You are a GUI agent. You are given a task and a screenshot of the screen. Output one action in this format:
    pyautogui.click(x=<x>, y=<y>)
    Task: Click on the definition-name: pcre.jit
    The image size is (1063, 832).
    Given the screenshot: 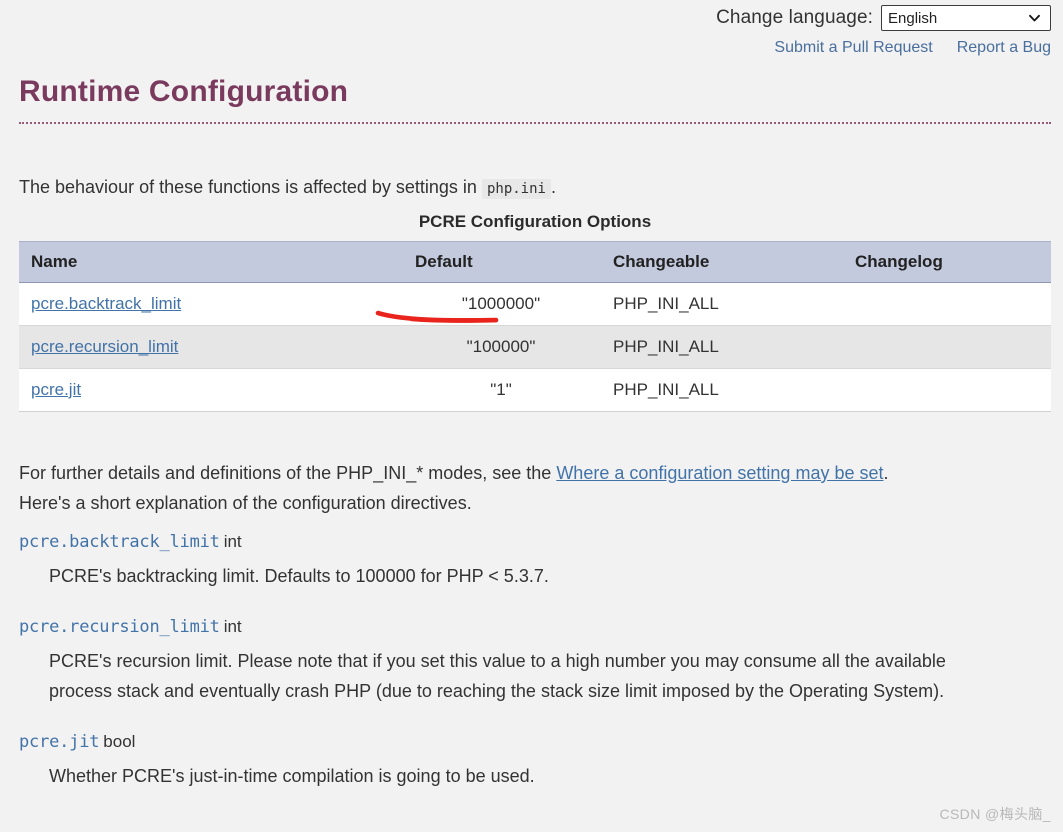 What is the action you would take?
    pyautogui.click(x=59, y=742)
    